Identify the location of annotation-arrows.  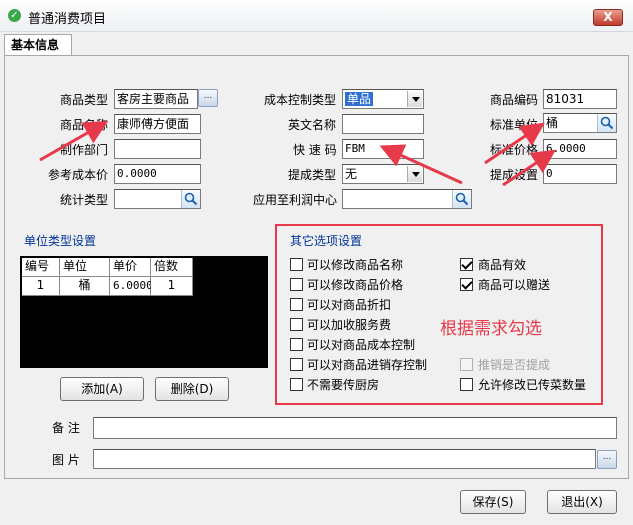
(297, 154).